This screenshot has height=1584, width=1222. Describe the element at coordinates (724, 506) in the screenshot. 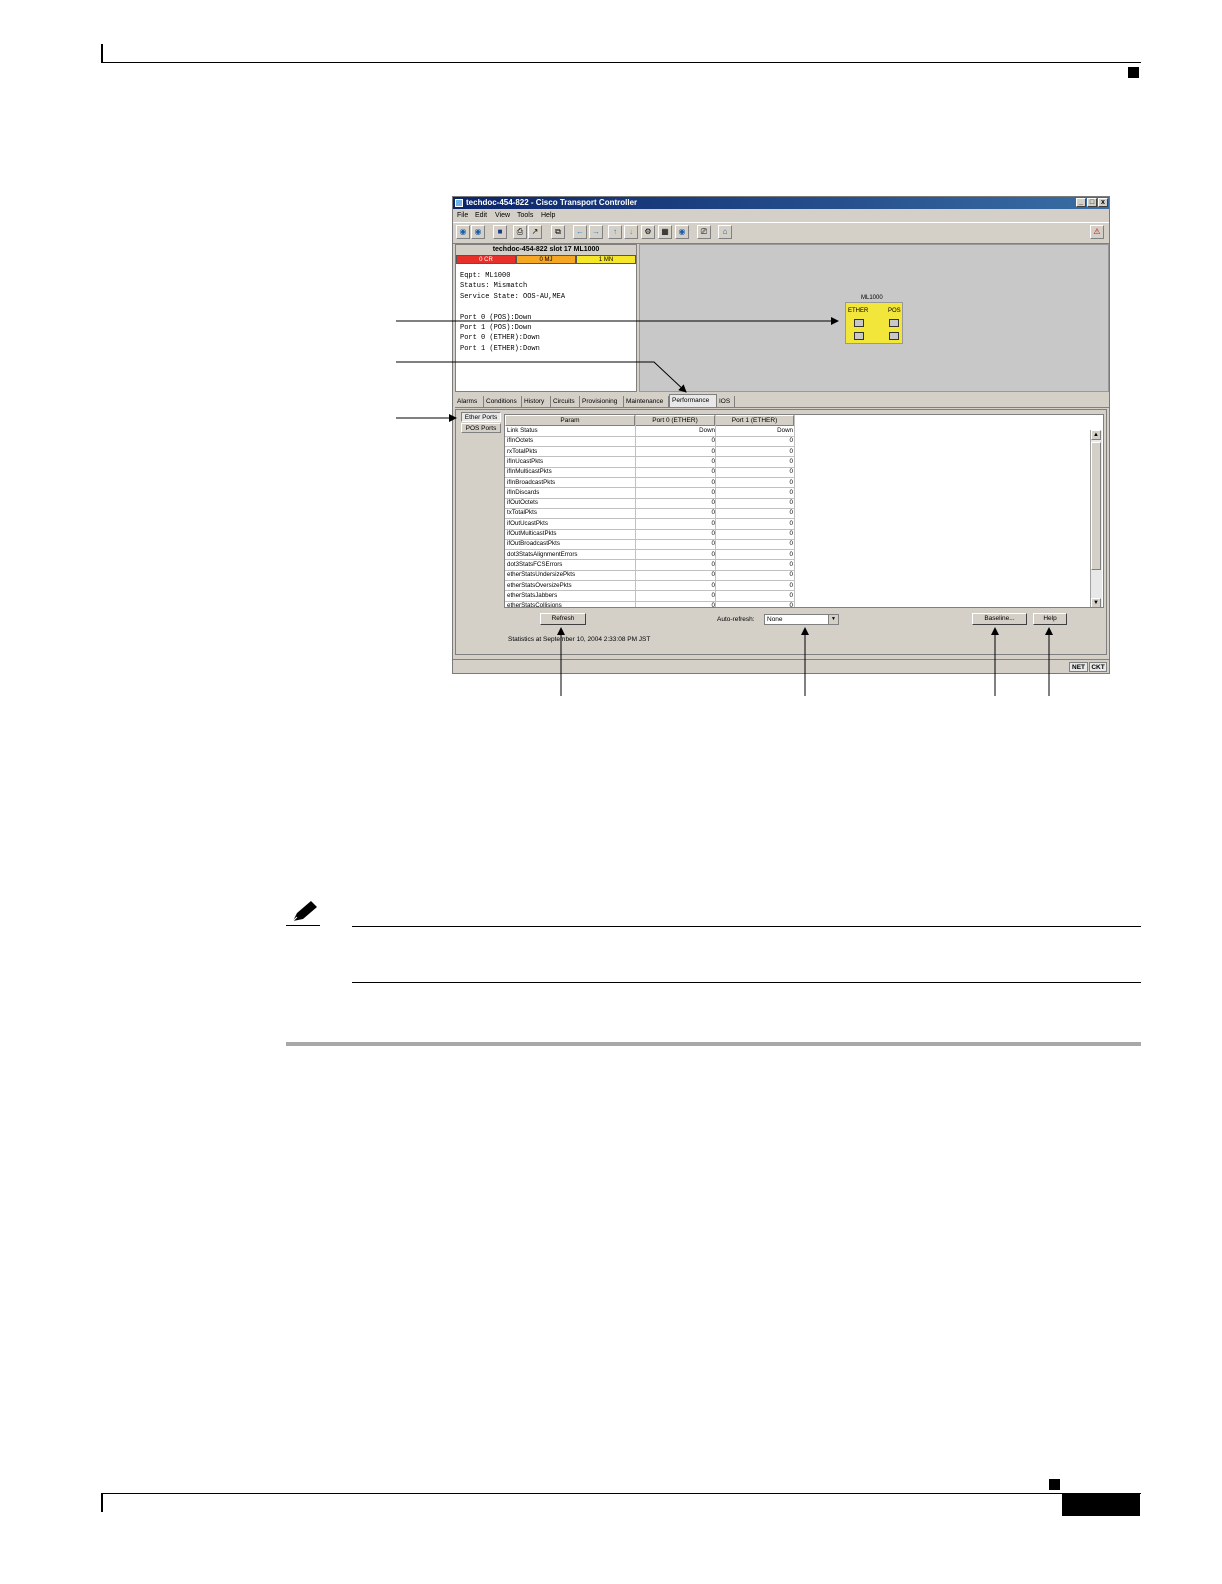

I see `callout-lines` at that location.